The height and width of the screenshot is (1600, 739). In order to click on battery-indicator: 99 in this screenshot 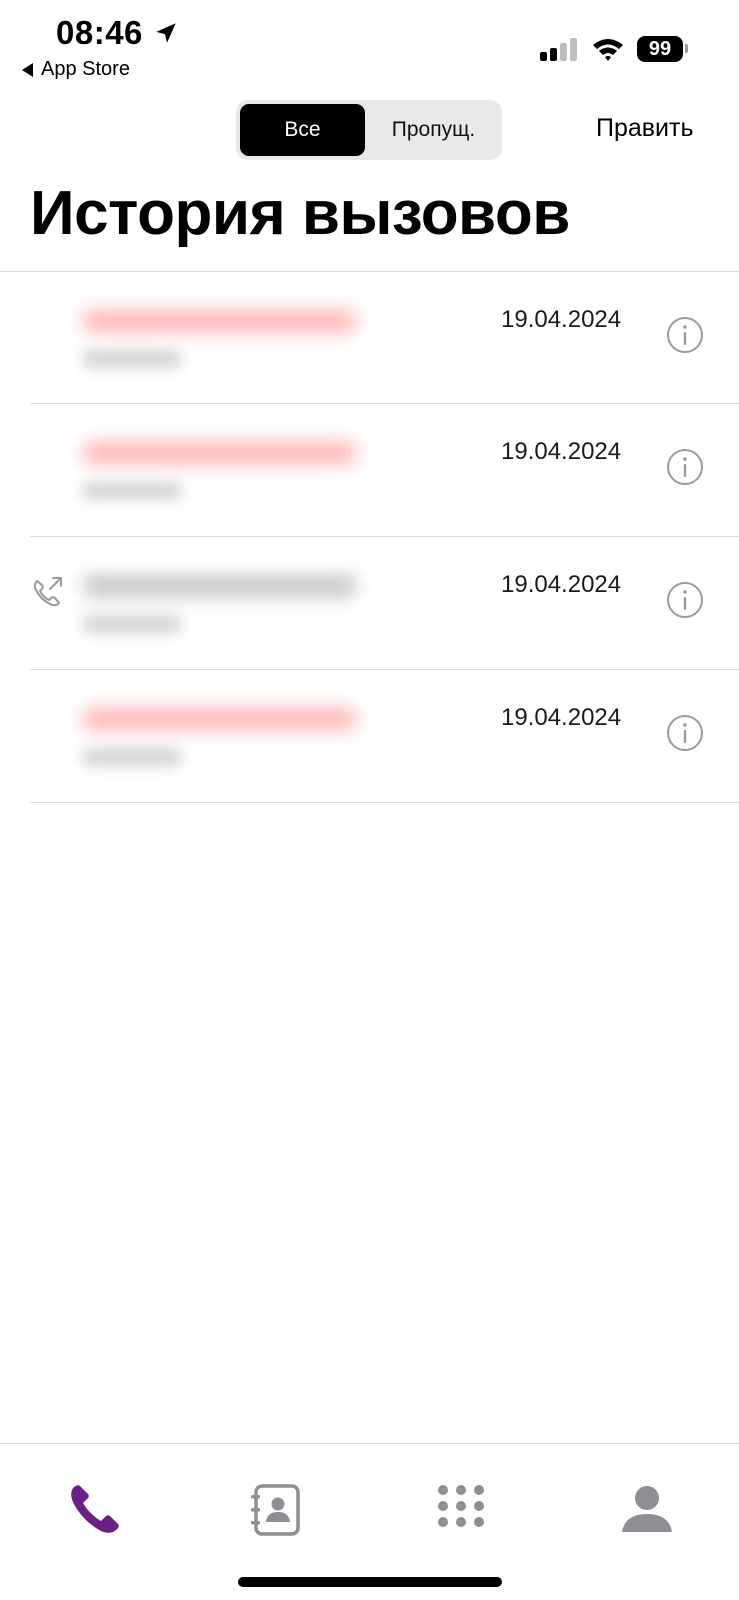, I will do `click(663, 49)`.